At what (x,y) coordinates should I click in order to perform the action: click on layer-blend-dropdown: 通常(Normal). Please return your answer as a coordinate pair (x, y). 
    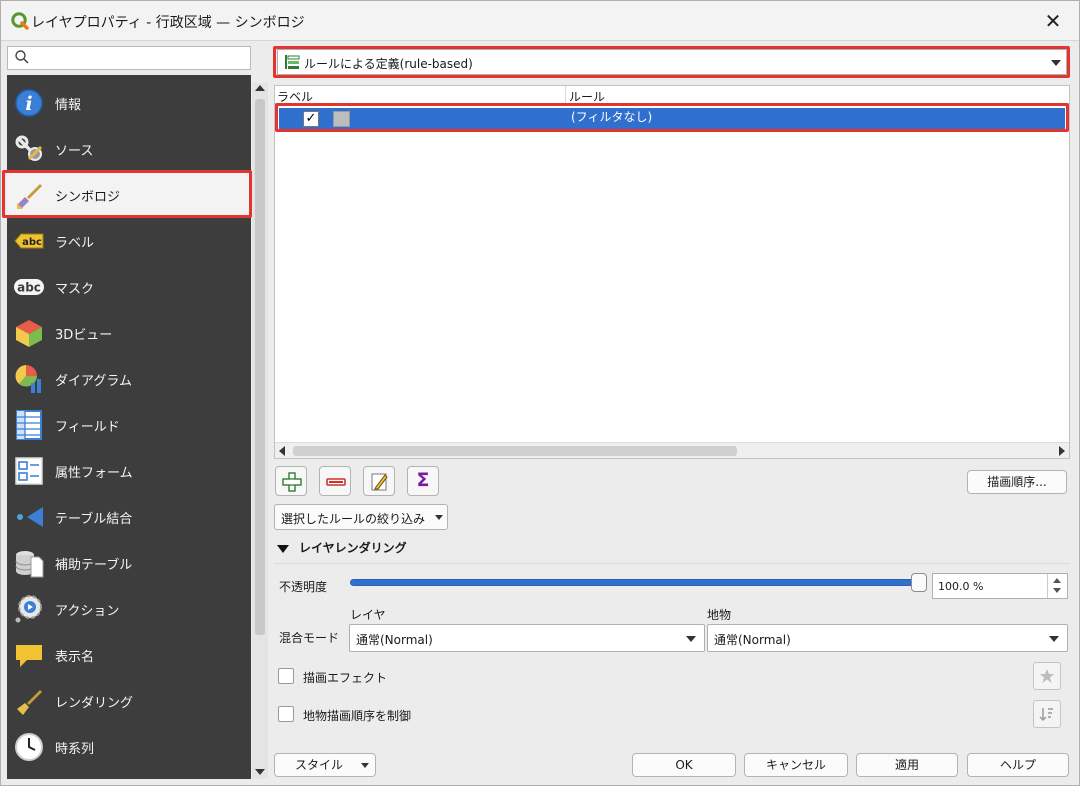
    Looking at the image, I should click on (527, 638).